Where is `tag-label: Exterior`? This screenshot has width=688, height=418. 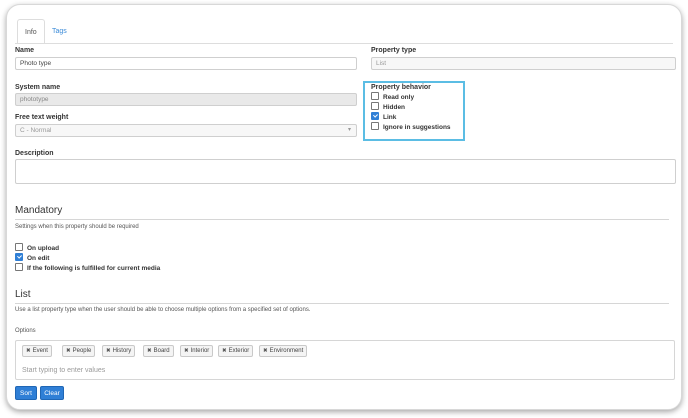
tag-label: Exterior is located at coordinates (239, 351).